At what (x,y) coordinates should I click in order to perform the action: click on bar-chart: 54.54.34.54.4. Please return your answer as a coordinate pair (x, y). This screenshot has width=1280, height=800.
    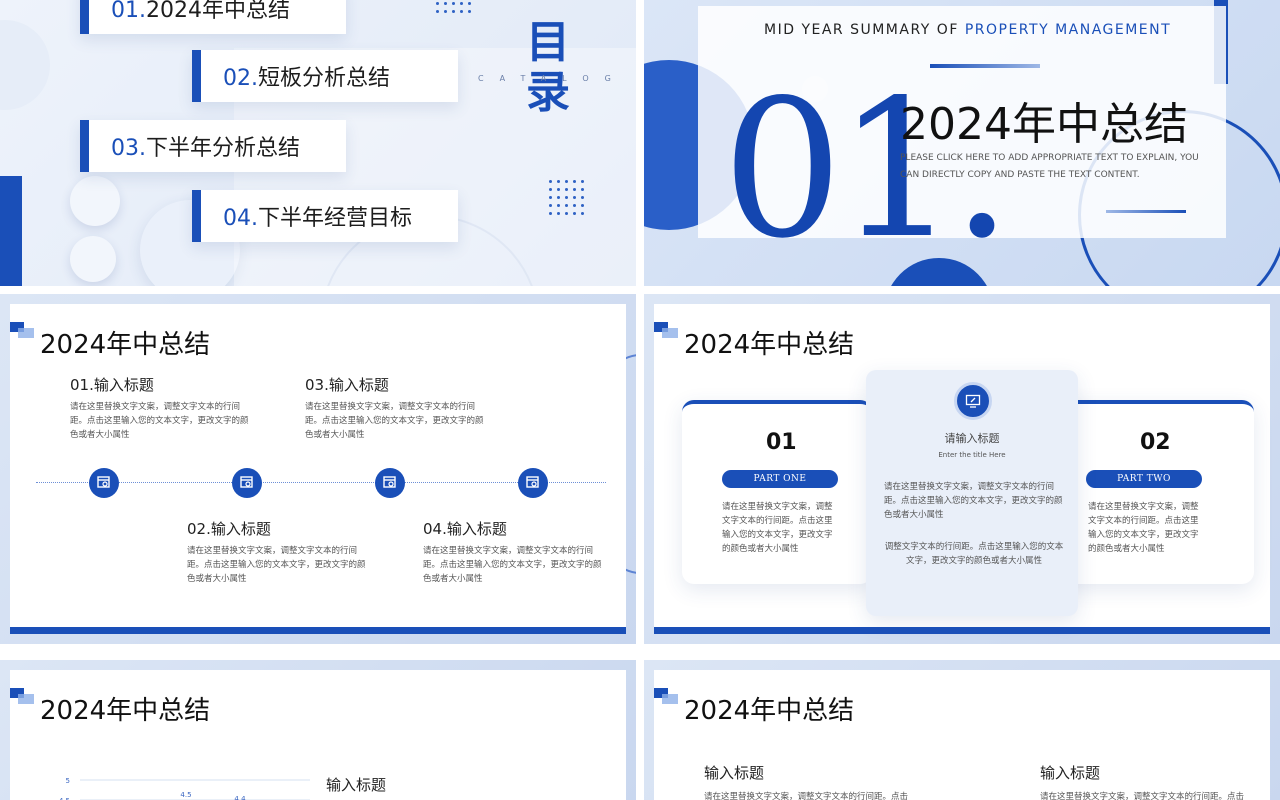
    Looking at the image, I should click on (184, 788).